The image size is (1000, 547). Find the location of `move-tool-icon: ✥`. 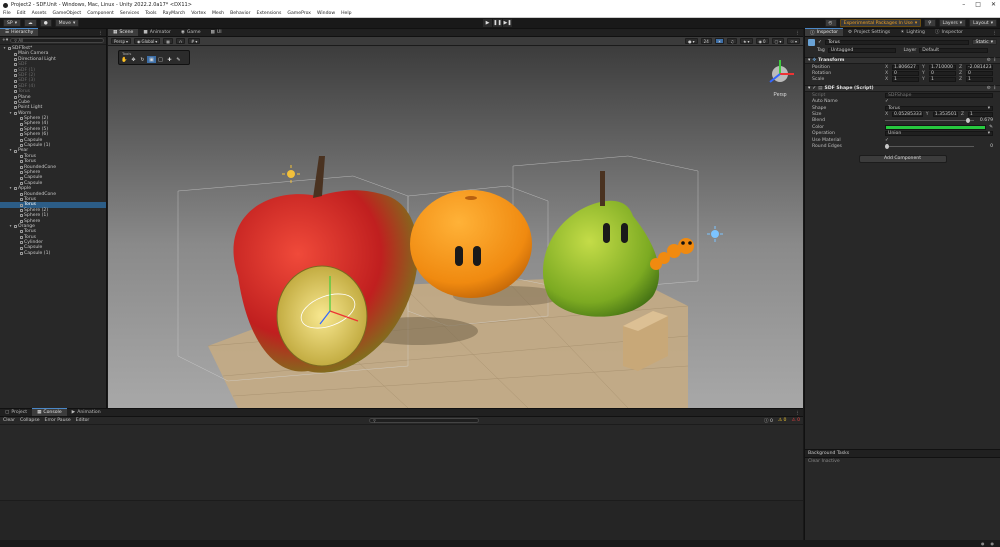

move-tool-icon: ✥ is located at coordinates (133, 59).